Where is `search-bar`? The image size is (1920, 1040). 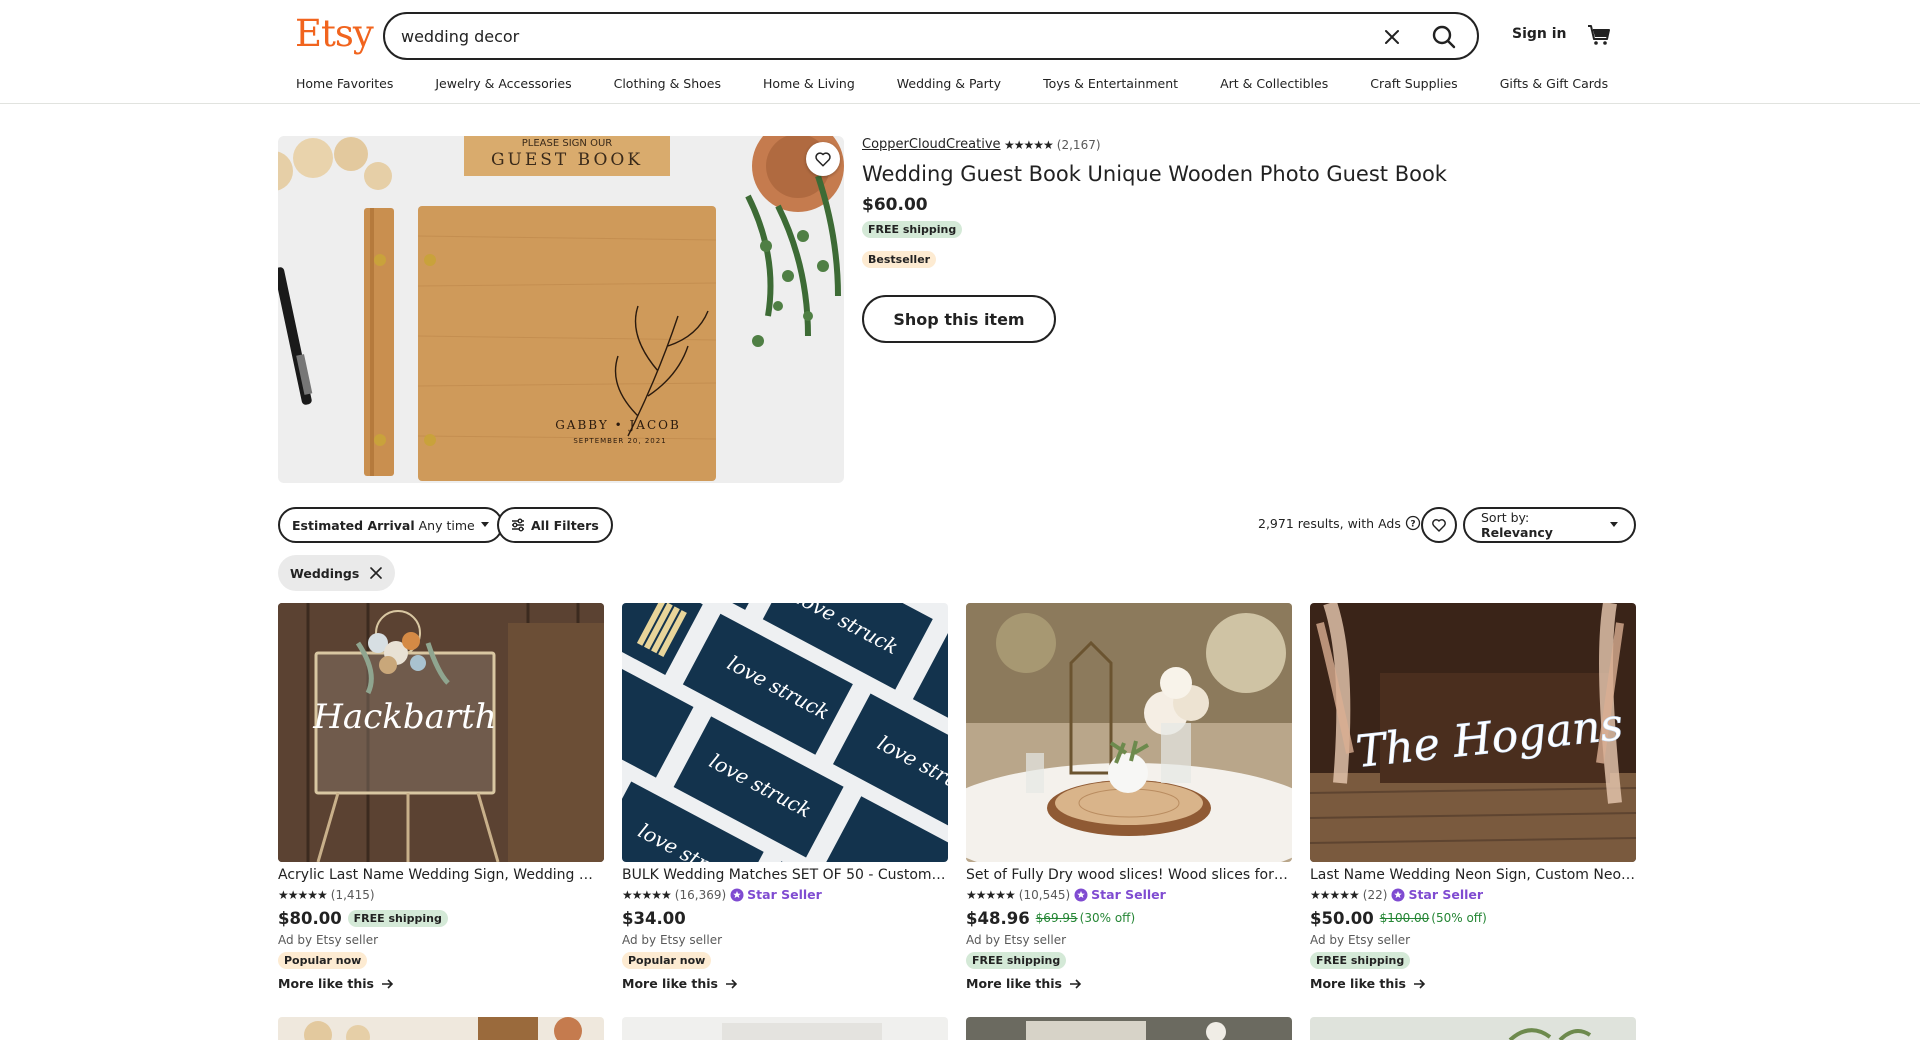 search-bar is located at coordinates (931, 36).